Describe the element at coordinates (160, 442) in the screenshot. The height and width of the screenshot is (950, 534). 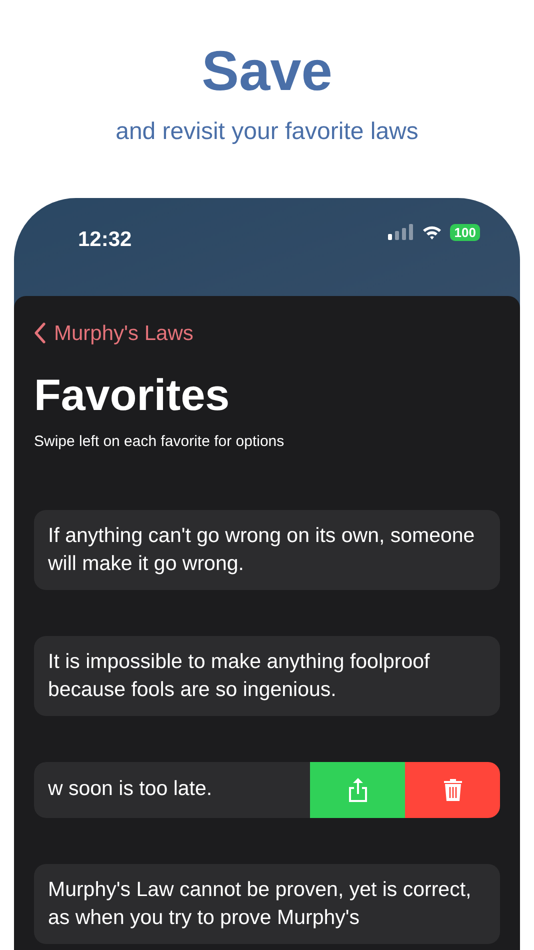
I see `hint-text: Swipe left on each favorite for options` at that location.